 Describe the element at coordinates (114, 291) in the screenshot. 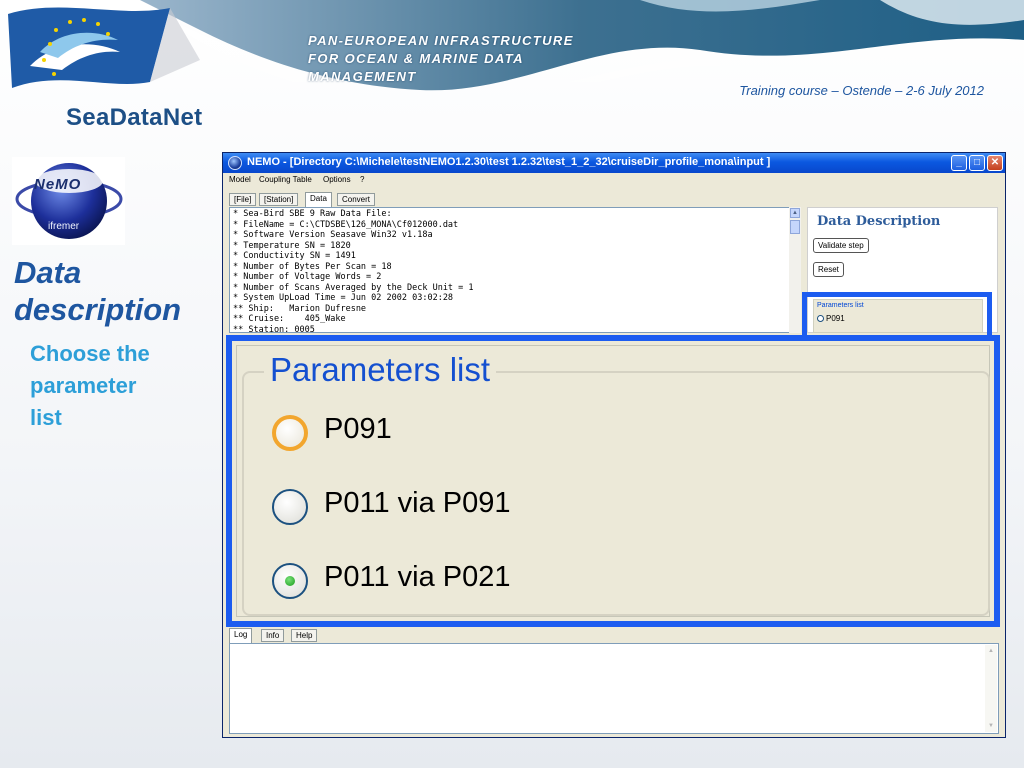

I see `slide-title: Data description` at that location.